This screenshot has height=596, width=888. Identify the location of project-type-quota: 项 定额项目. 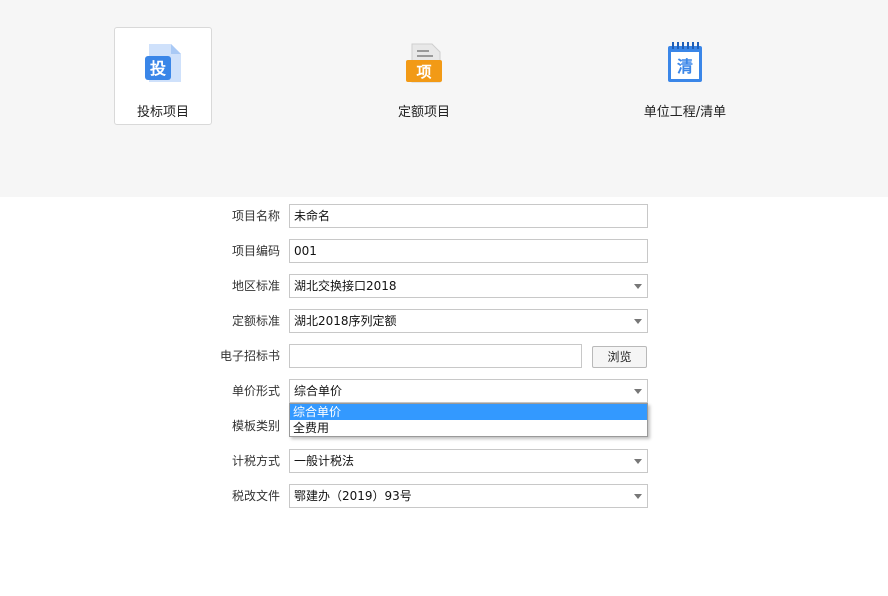
(424, 76).